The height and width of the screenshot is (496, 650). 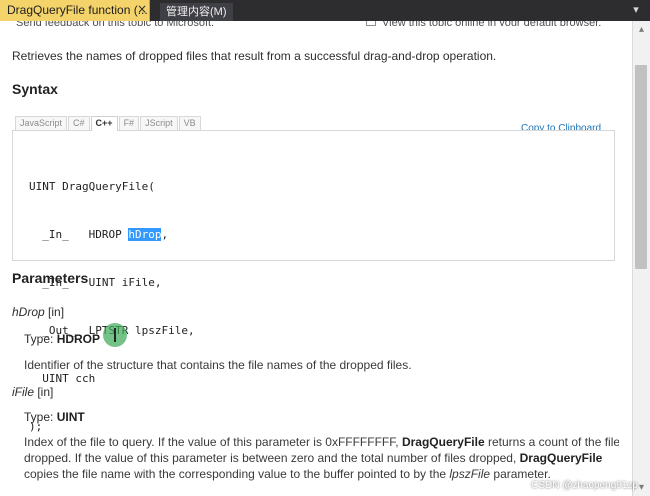 What do you see at coordinates (54, 312) in the screenshot?
I see `parameter-hdrop-direction: [in]` at bounding box center [54, 312].